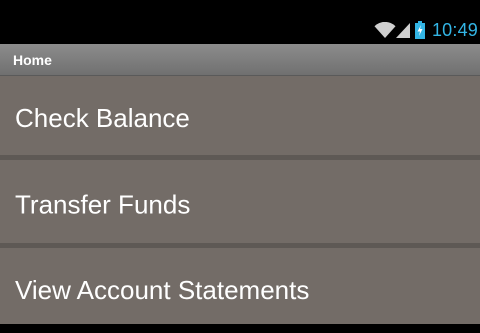  What do you see at coordinates (240, 60) in the screenshot?
I see `action-bar: Home` at bounding box center [240, 60].